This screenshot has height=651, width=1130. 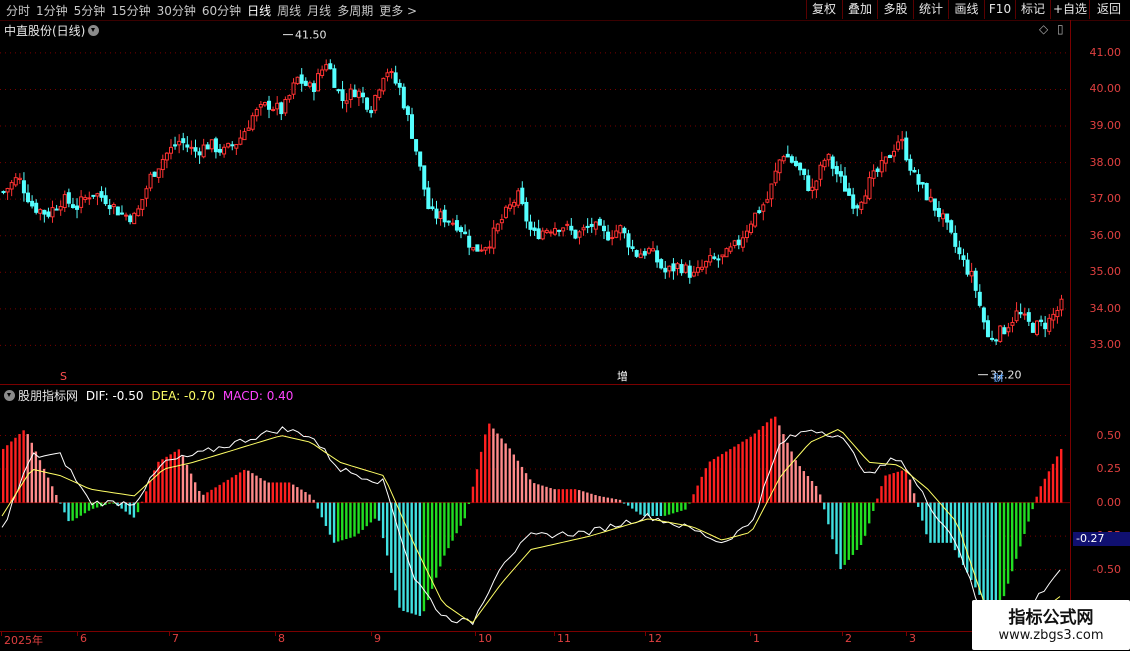 I want to click on toolbar-button-4: 画线, so click(x=966, y=9).